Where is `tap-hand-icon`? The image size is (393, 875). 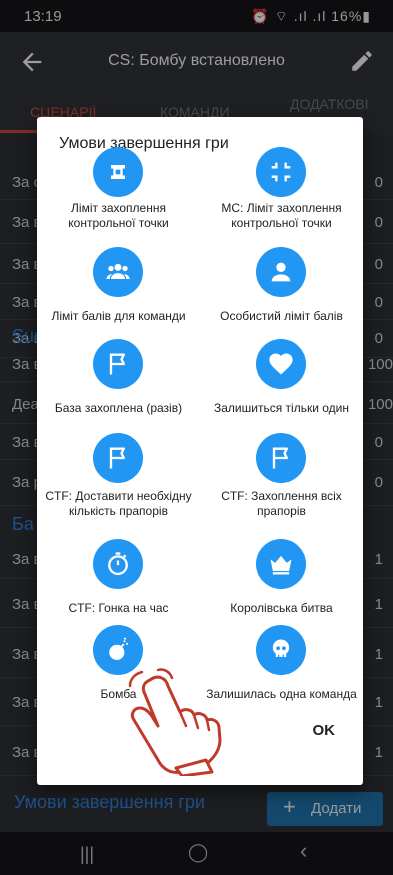 tap-hand-icon is located at coordinates (175, 722).